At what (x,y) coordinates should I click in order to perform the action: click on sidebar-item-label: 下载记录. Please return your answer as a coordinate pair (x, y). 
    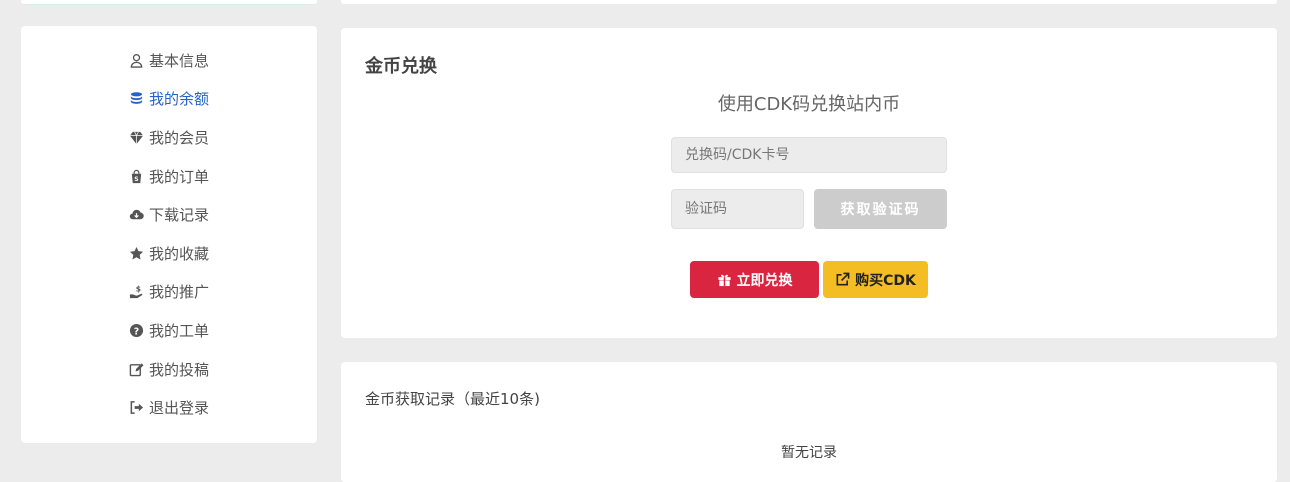
    Looking at the image, I should click on (178, 215).